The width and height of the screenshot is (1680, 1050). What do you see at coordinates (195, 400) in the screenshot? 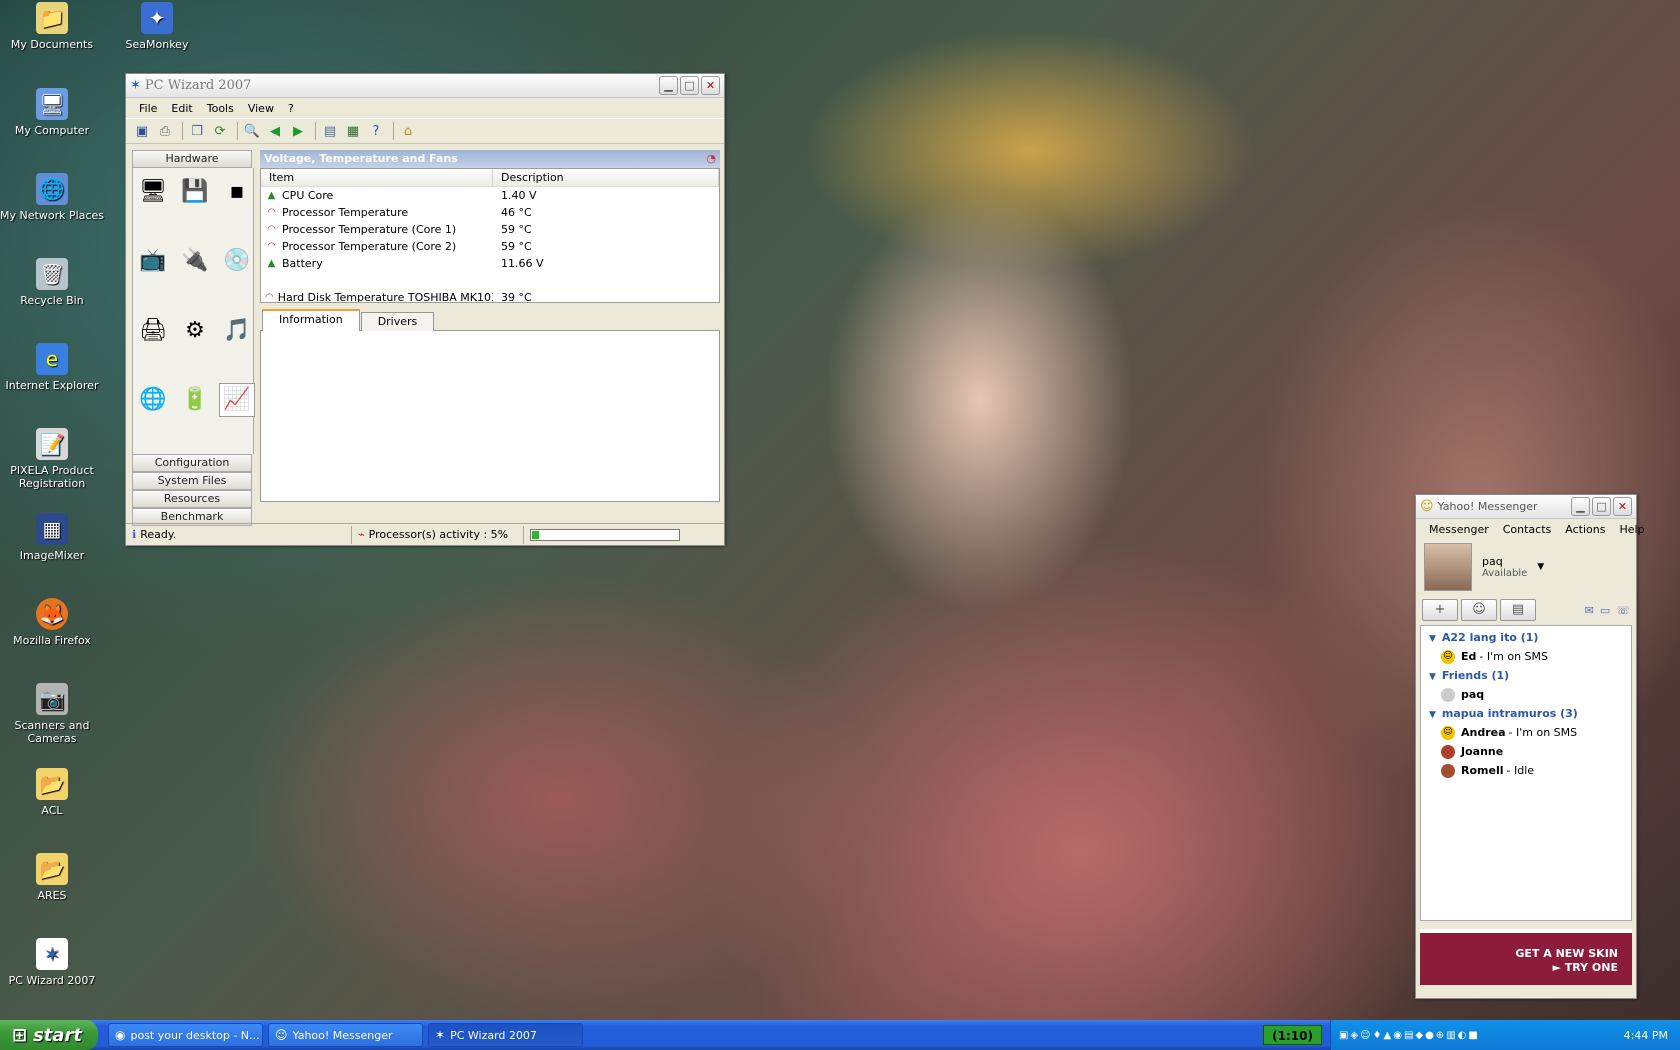
I see `power-icon: 🔋` at bounding box center [195, 400].